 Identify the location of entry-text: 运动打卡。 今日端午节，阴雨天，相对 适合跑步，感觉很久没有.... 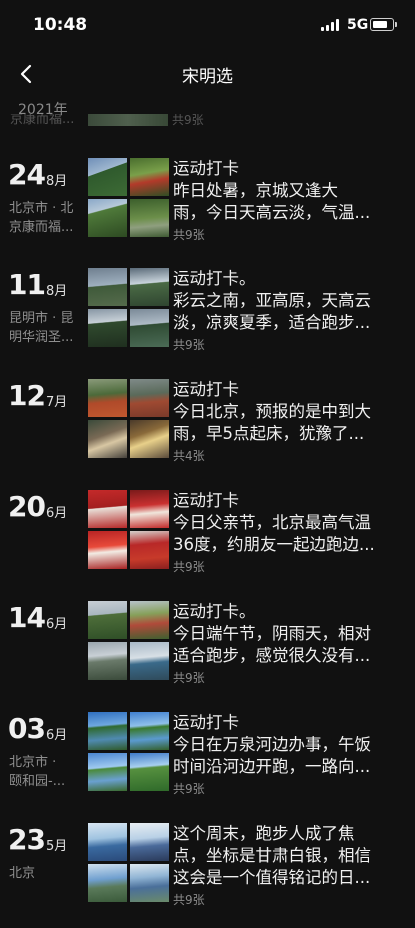
(280, 634).